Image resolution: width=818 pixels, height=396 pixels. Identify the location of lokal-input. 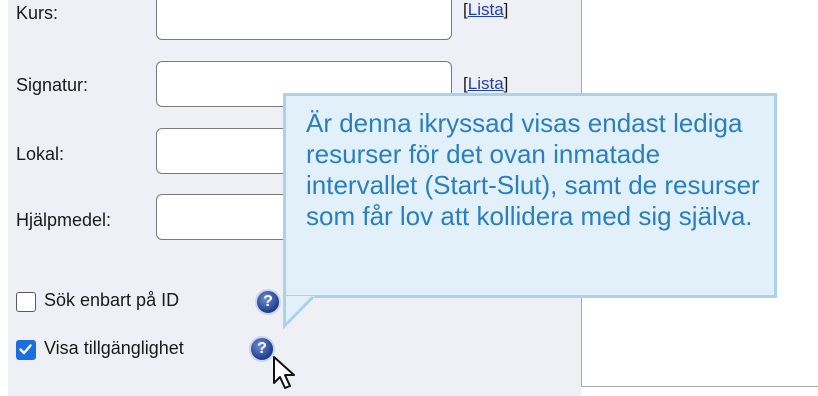
(226, 151).